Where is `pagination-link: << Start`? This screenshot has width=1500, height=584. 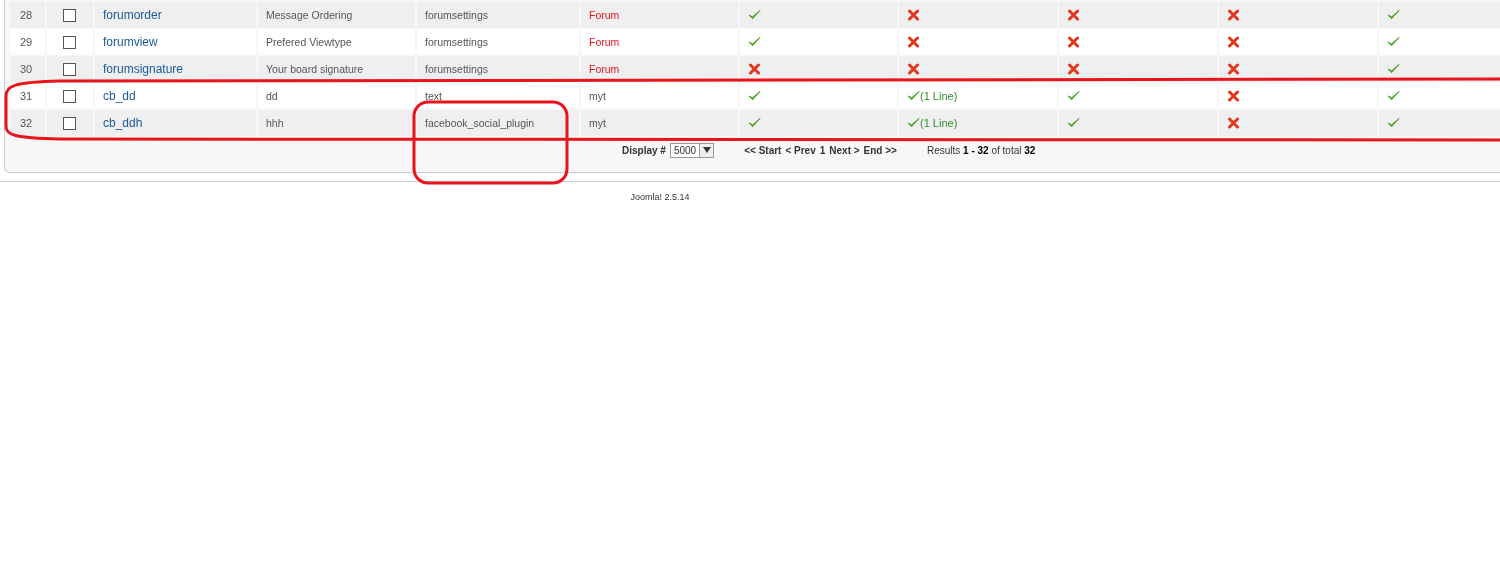 pagination-link: << Start is located at coordinates (763, 150).